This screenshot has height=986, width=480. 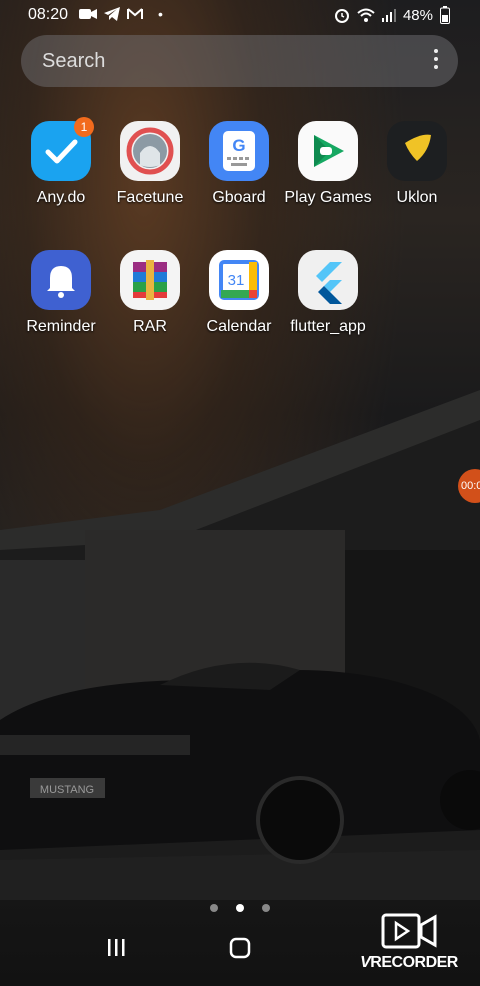 What do you see at coordinates (112, 14) in the screenshot?
I see `telegram-icon` at bounding box center [112, 14].